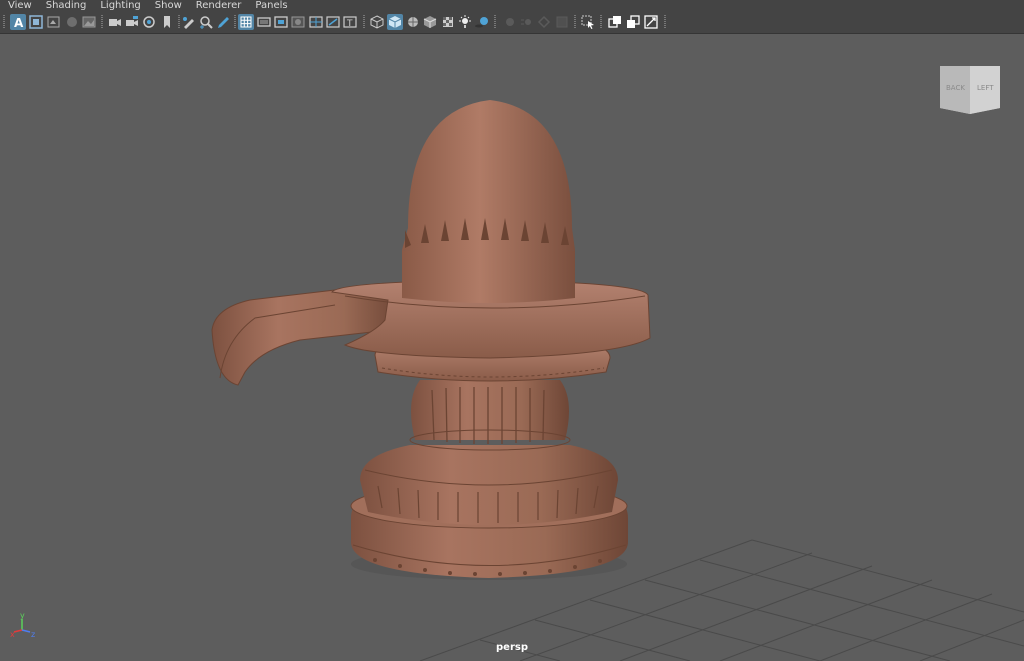  What do you see at coordinates (562, 22) in the screenshot?
I see `depth-of-field-icon` at bounding box center [562, 22].